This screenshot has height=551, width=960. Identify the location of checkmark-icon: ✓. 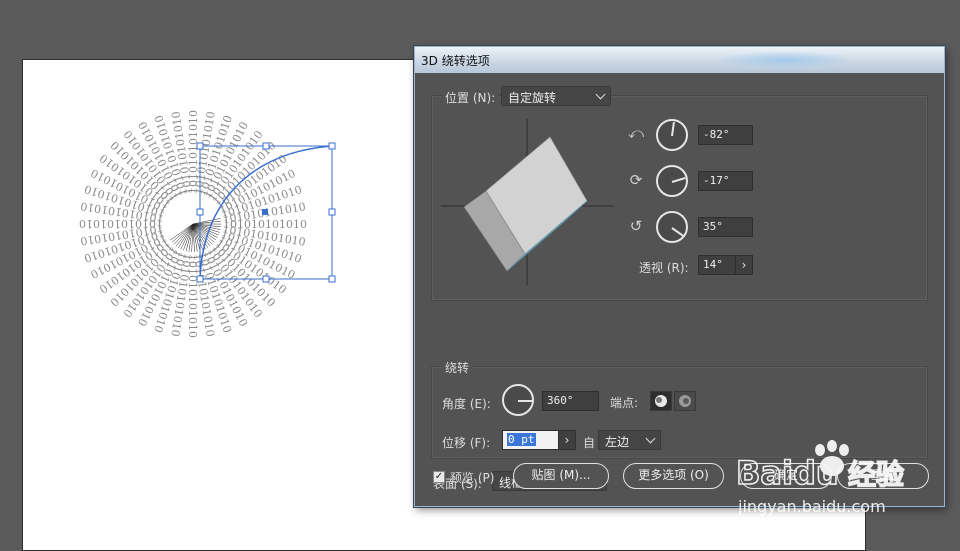
(439, 476).